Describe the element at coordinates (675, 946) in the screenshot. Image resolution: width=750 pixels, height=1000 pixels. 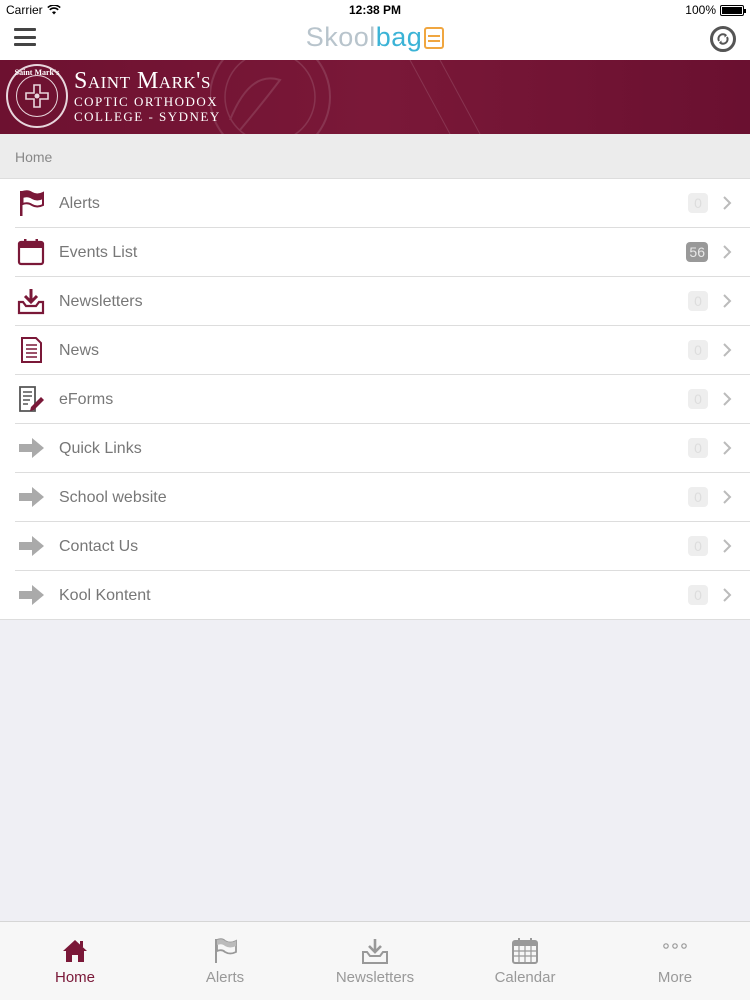
I see `more-dots-icon` at that location.